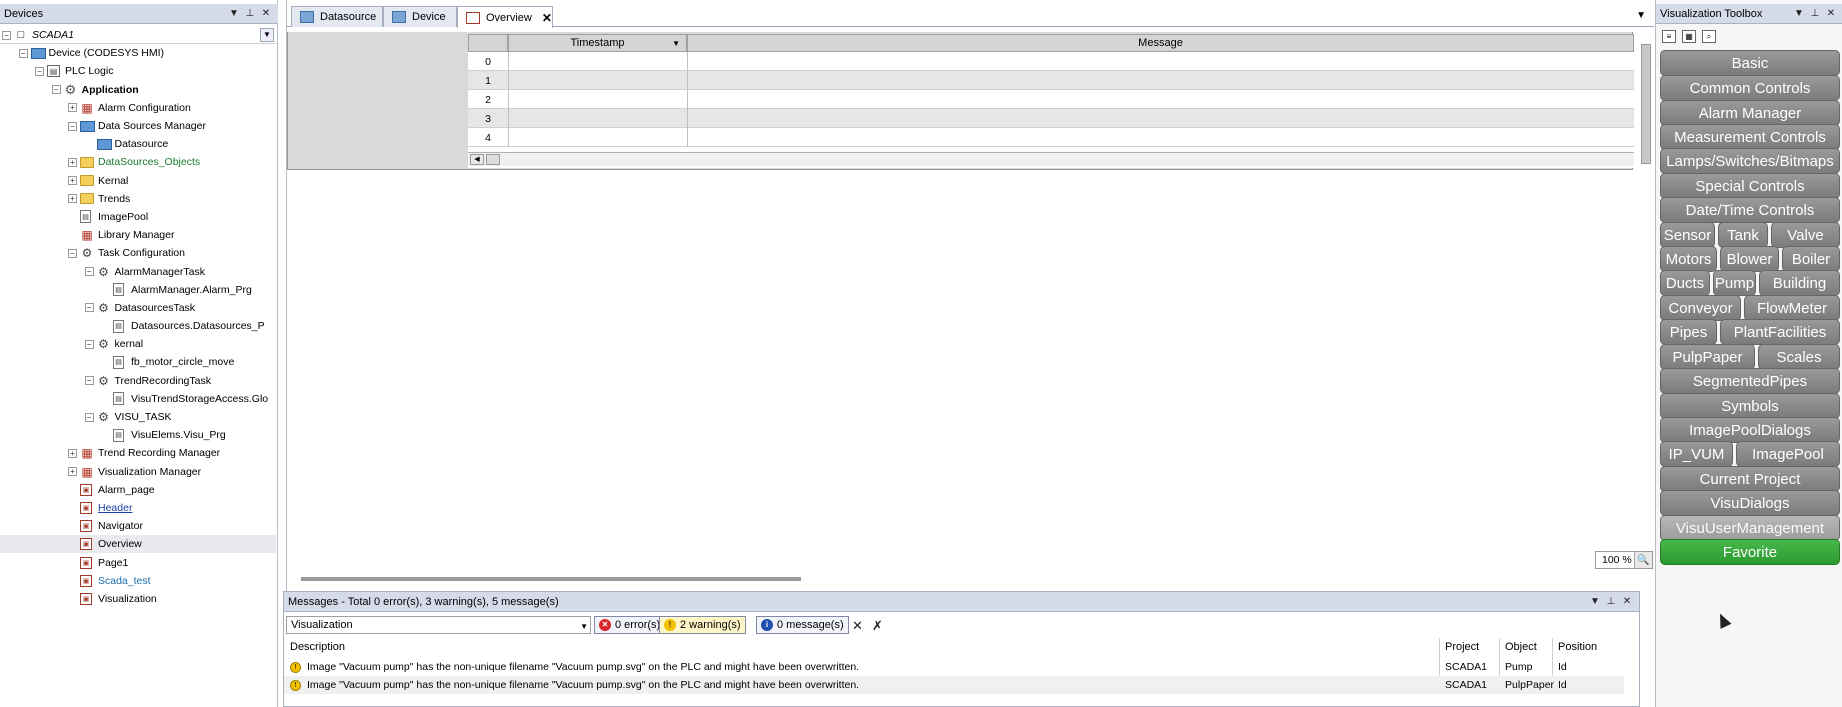 Image resolution: width=1842 pixels, height=707 pixels. Describe the element at coordinates (1750, 552) in the screenshot. I see `toolbox-category-favorite: Favorite` at that location.